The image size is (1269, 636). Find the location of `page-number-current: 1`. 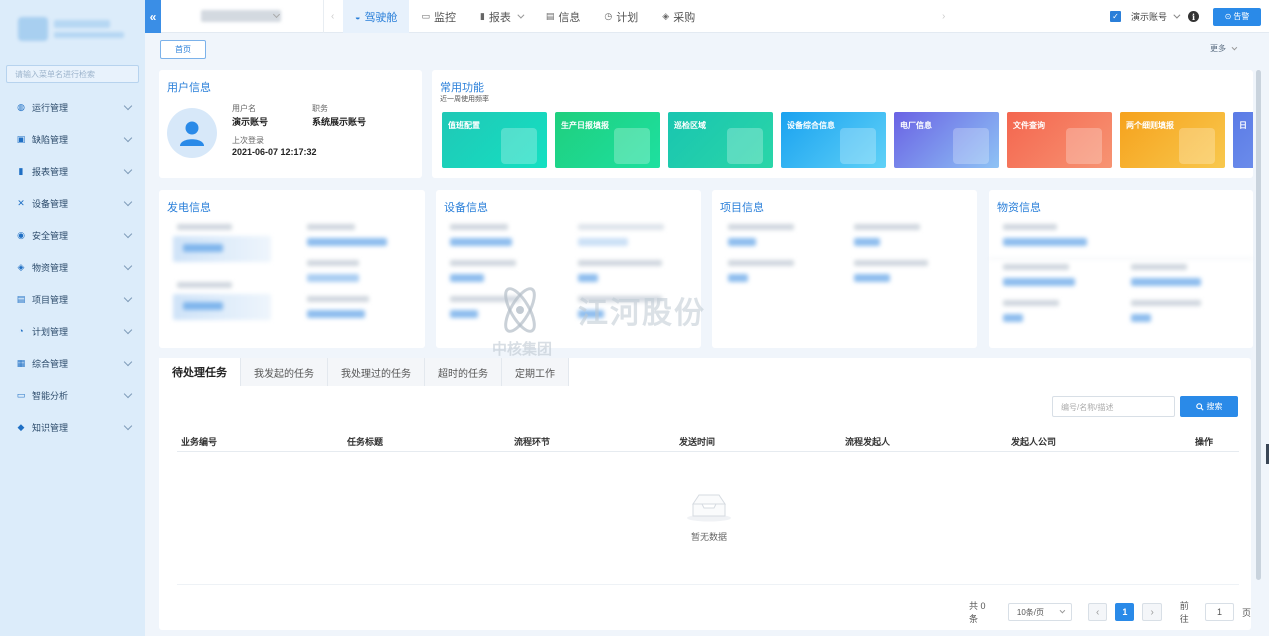

page-number-current: 1 is located at coordinates (1125, 612).